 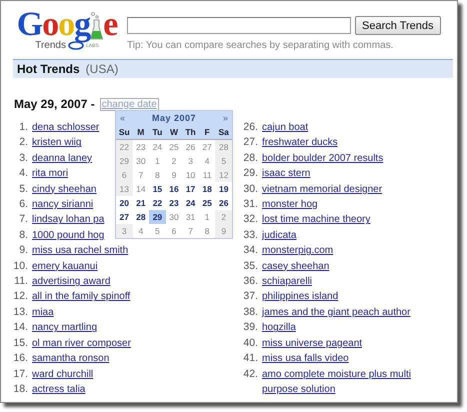 What do you see at coordinates (290, 204) in the screenshot?
I see `trend-link: monster hog` at bounding box center [290, 204].